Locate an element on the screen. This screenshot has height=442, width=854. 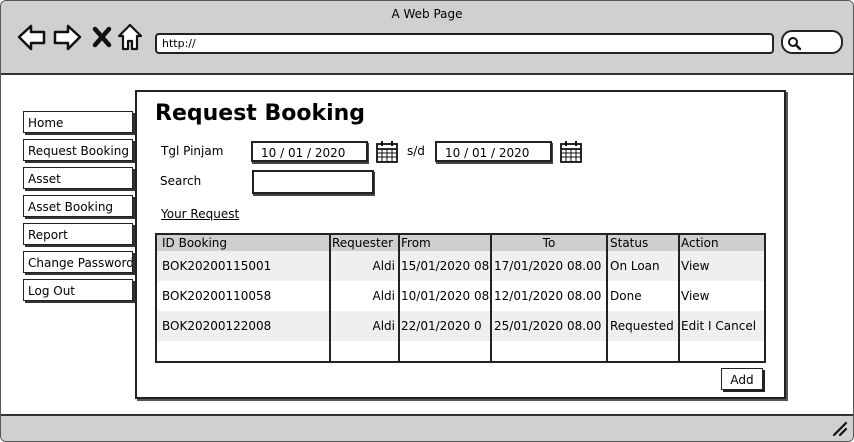
cell-id-booking: BOK20200115001 is located at coordinates (217, 266).